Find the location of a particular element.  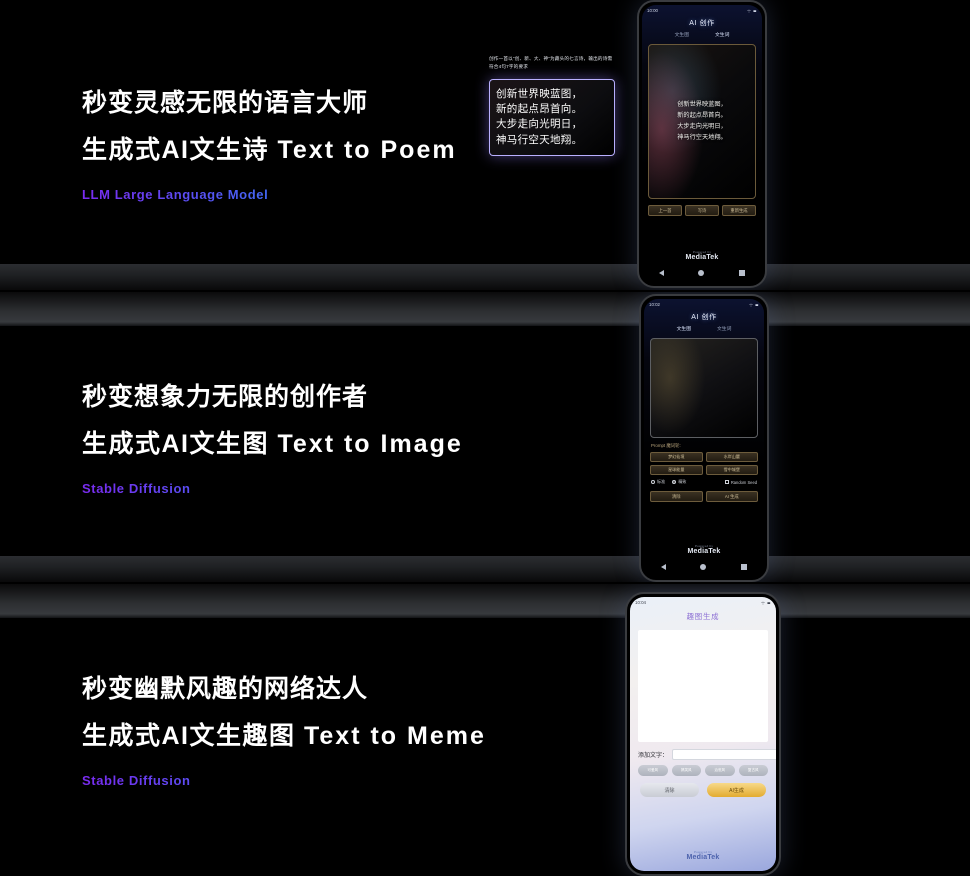

headline-secondary: 生成式AI文生趣图 Text to Meme is located at coordinates (284, 736).